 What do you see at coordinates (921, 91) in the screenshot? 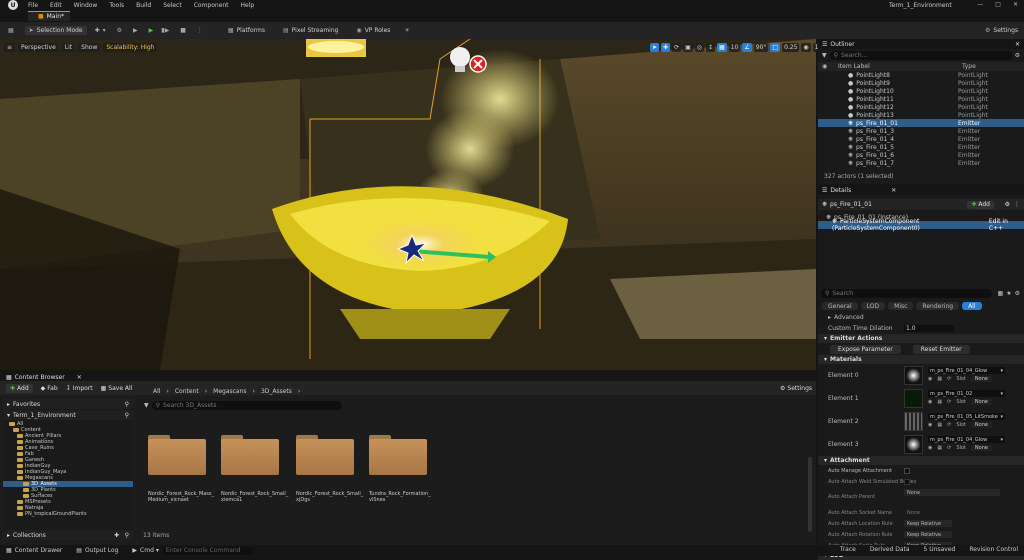
I see `outliner-row: ● PointLight10 PointLight` at bounding box center [921, 91].